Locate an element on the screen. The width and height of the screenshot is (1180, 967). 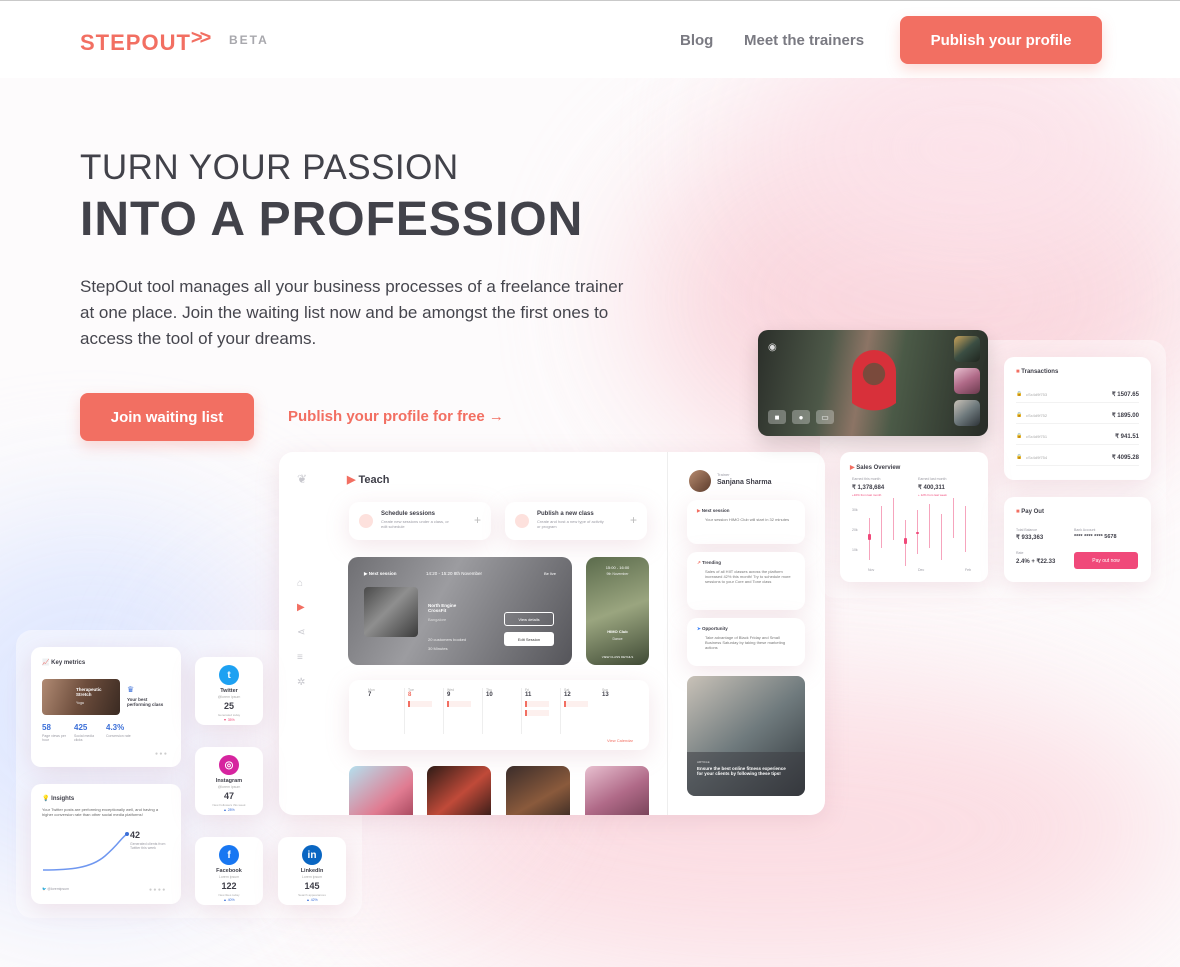
screen-share-icon: ▭ is located at coordinates (825, 417).